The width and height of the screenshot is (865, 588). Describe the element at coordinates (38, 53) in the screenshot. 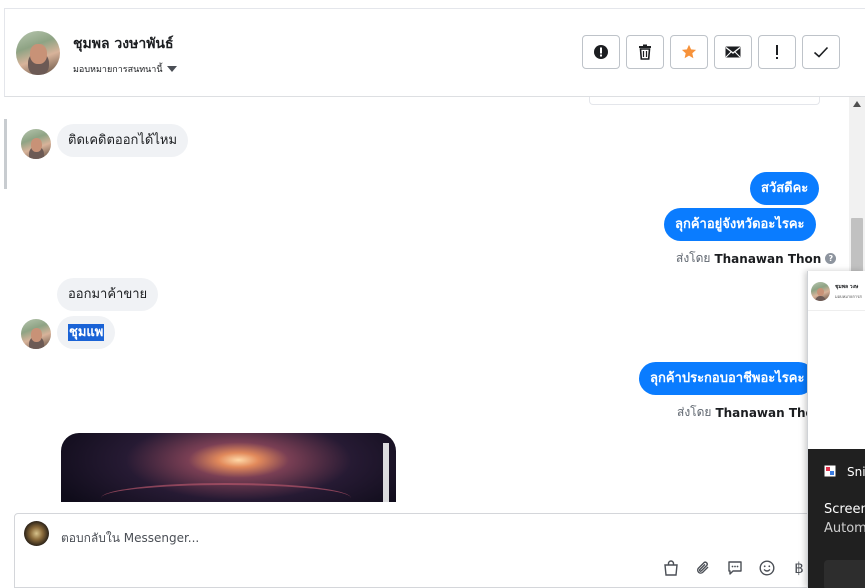

I see `contact-avatar` at that location.